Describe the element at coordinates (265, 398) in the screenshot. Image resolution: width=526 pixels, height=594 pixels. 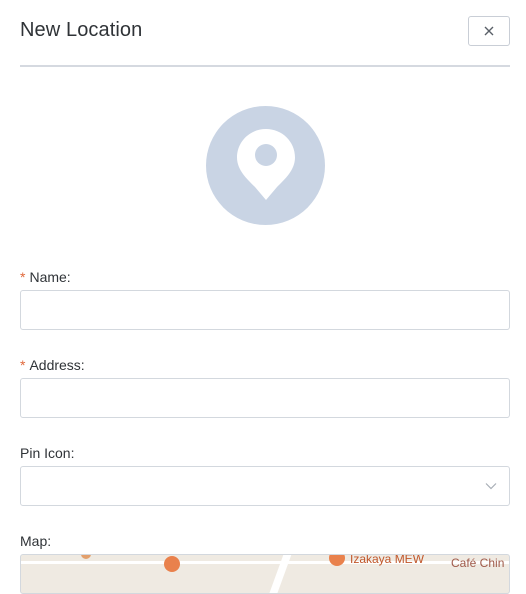
I see `address-input` at that location.